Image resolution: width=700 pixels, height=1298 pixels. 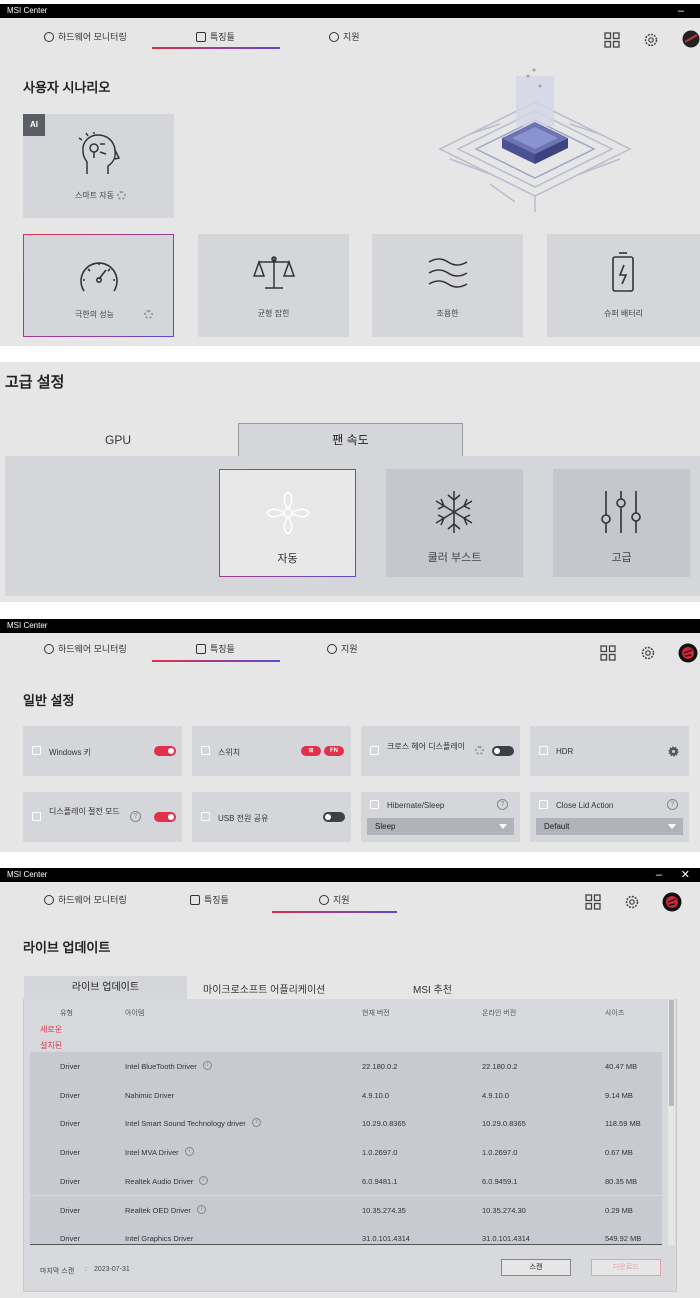 What do you see at coordinates (619, 1153) in the screenshot?
I see `row-size: 0.67 MB` at bounding box center [619, 1153].